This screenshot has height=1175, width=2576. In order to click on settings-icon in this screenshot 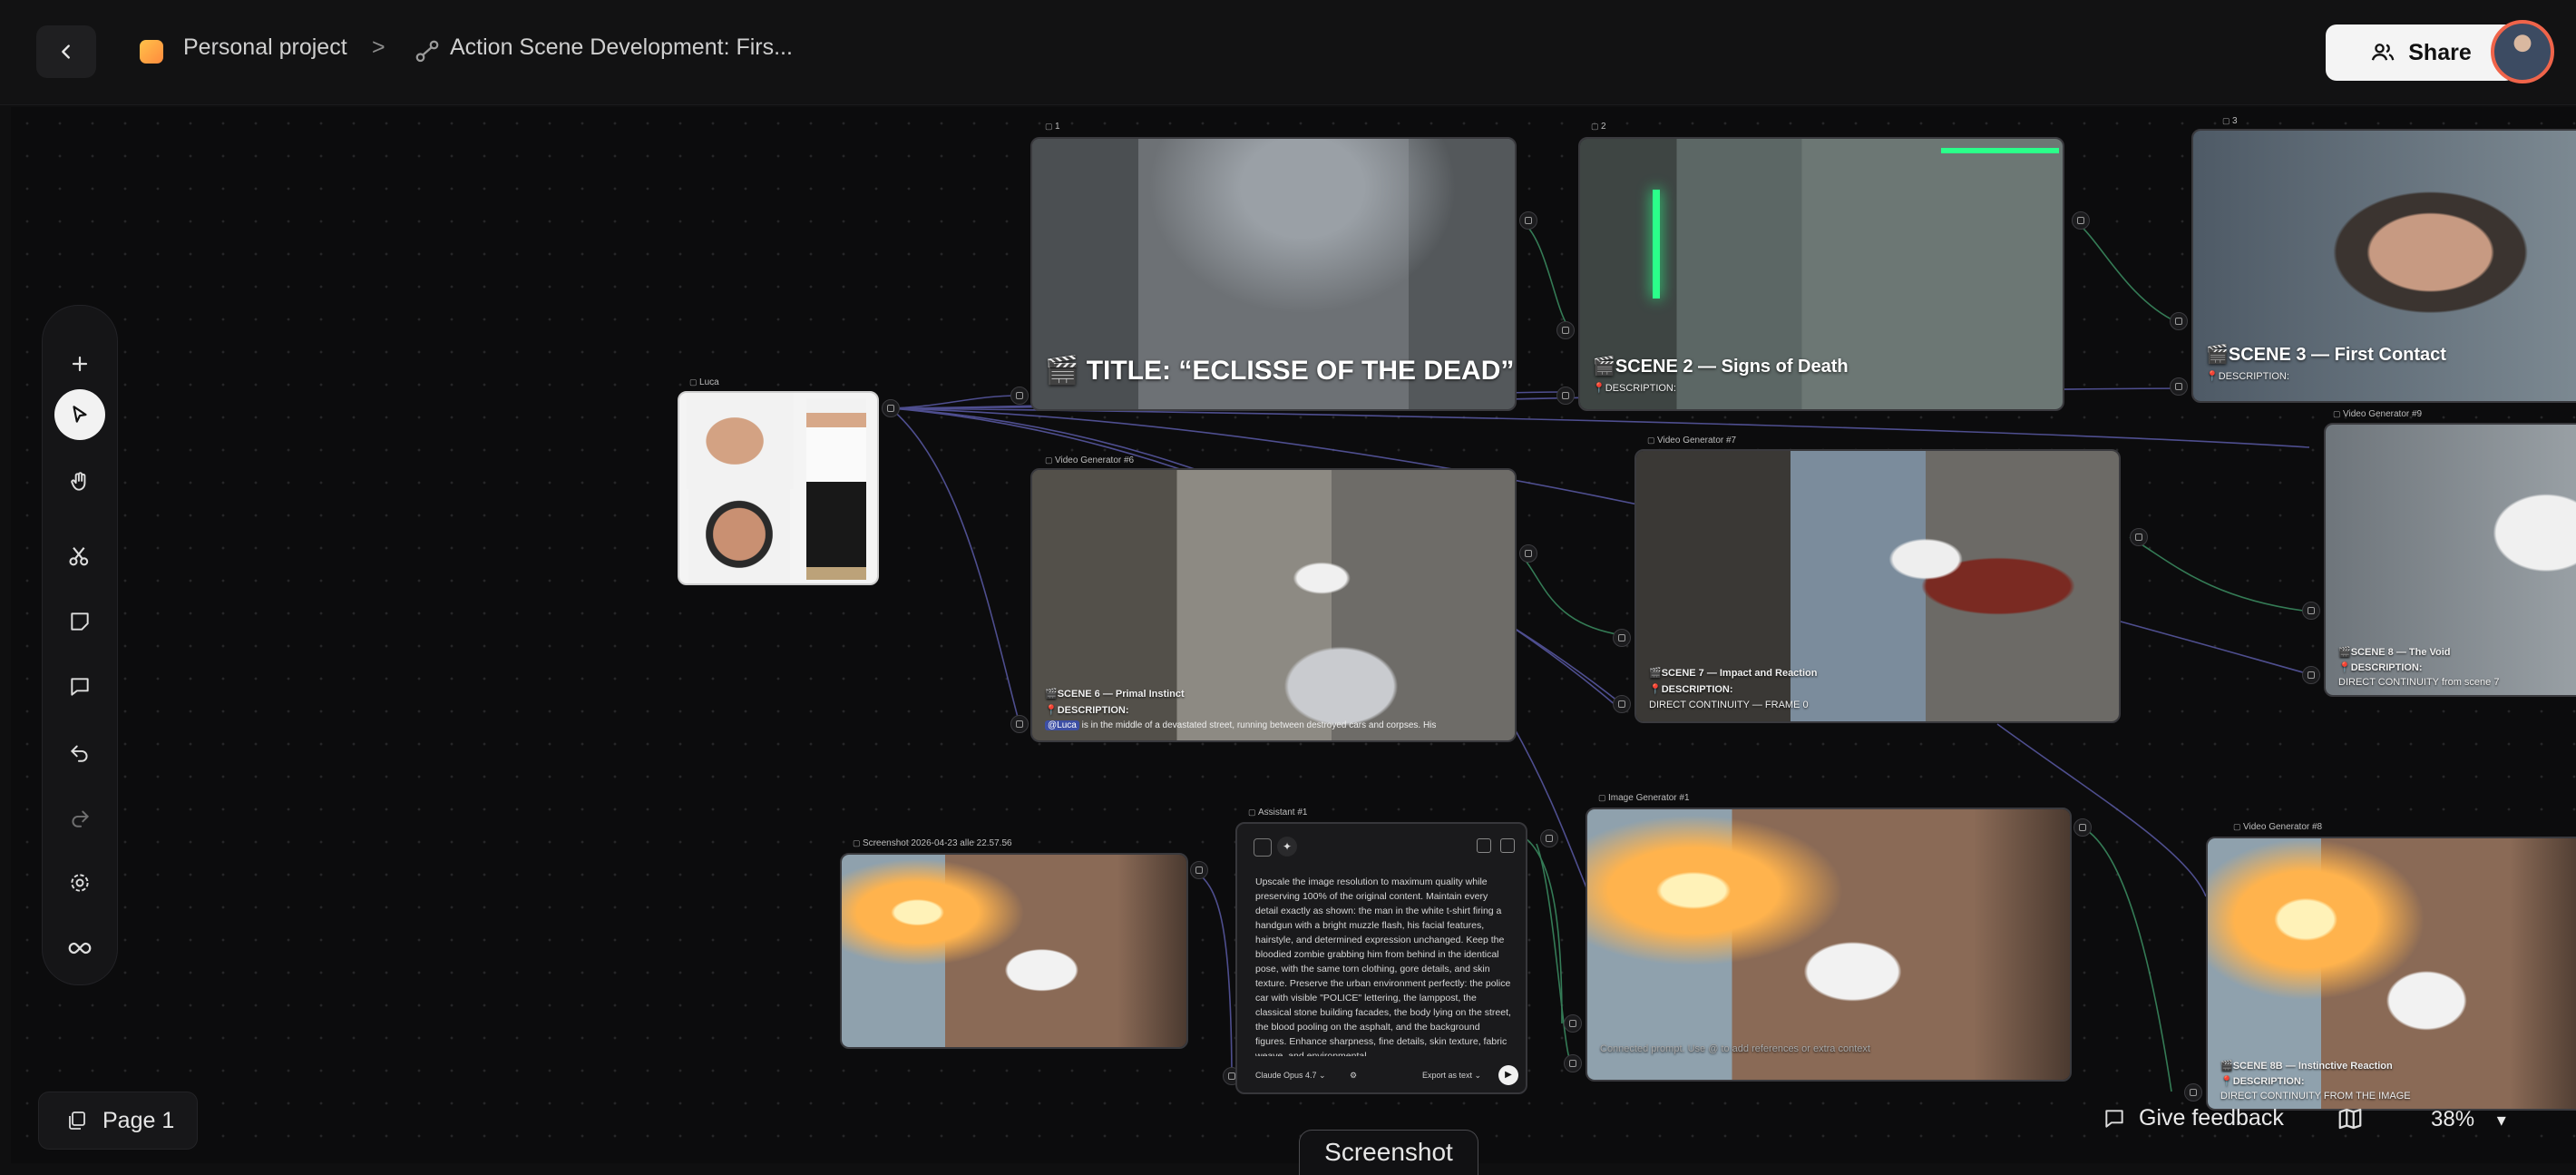, I will do `click(80, 883)`.